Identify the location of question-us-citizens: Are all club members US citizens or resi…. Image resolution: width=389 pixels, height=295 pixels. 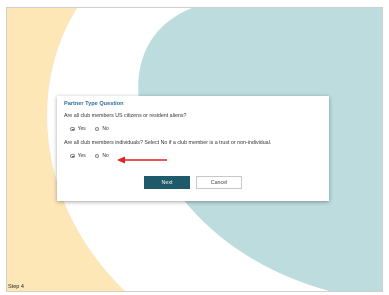
(125, 116).